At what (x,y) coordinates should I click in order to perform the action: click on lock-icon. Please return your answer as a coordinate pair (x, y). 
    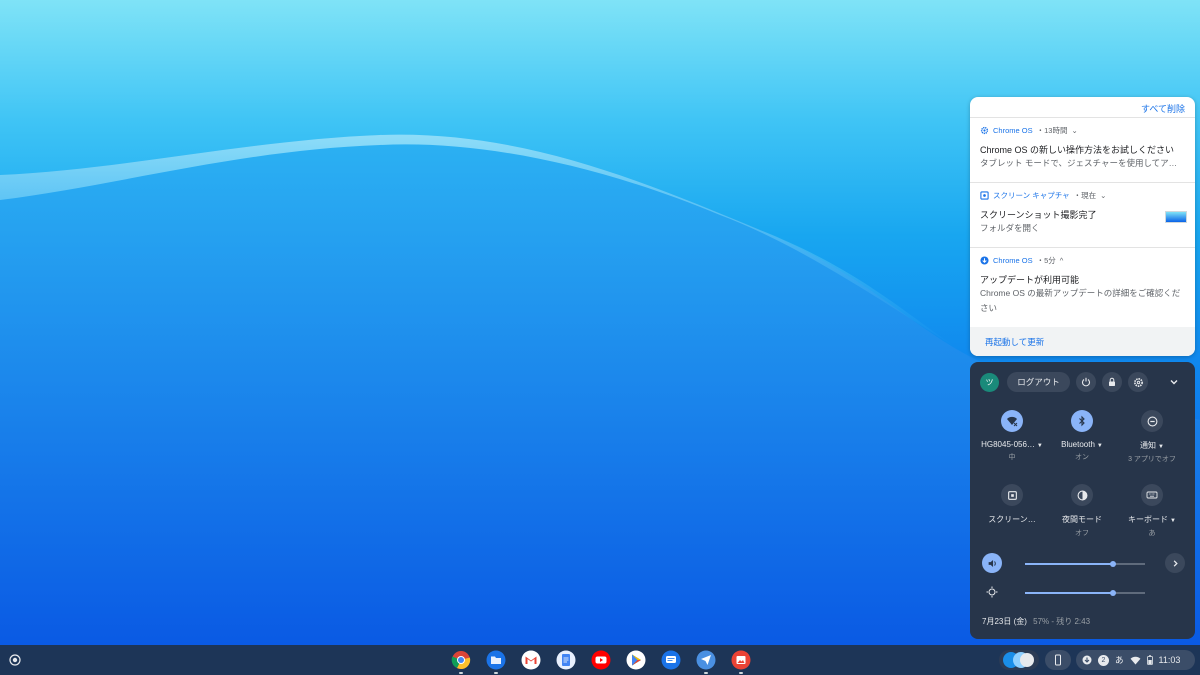
    Looking at the image, I should click on (1112, 381).